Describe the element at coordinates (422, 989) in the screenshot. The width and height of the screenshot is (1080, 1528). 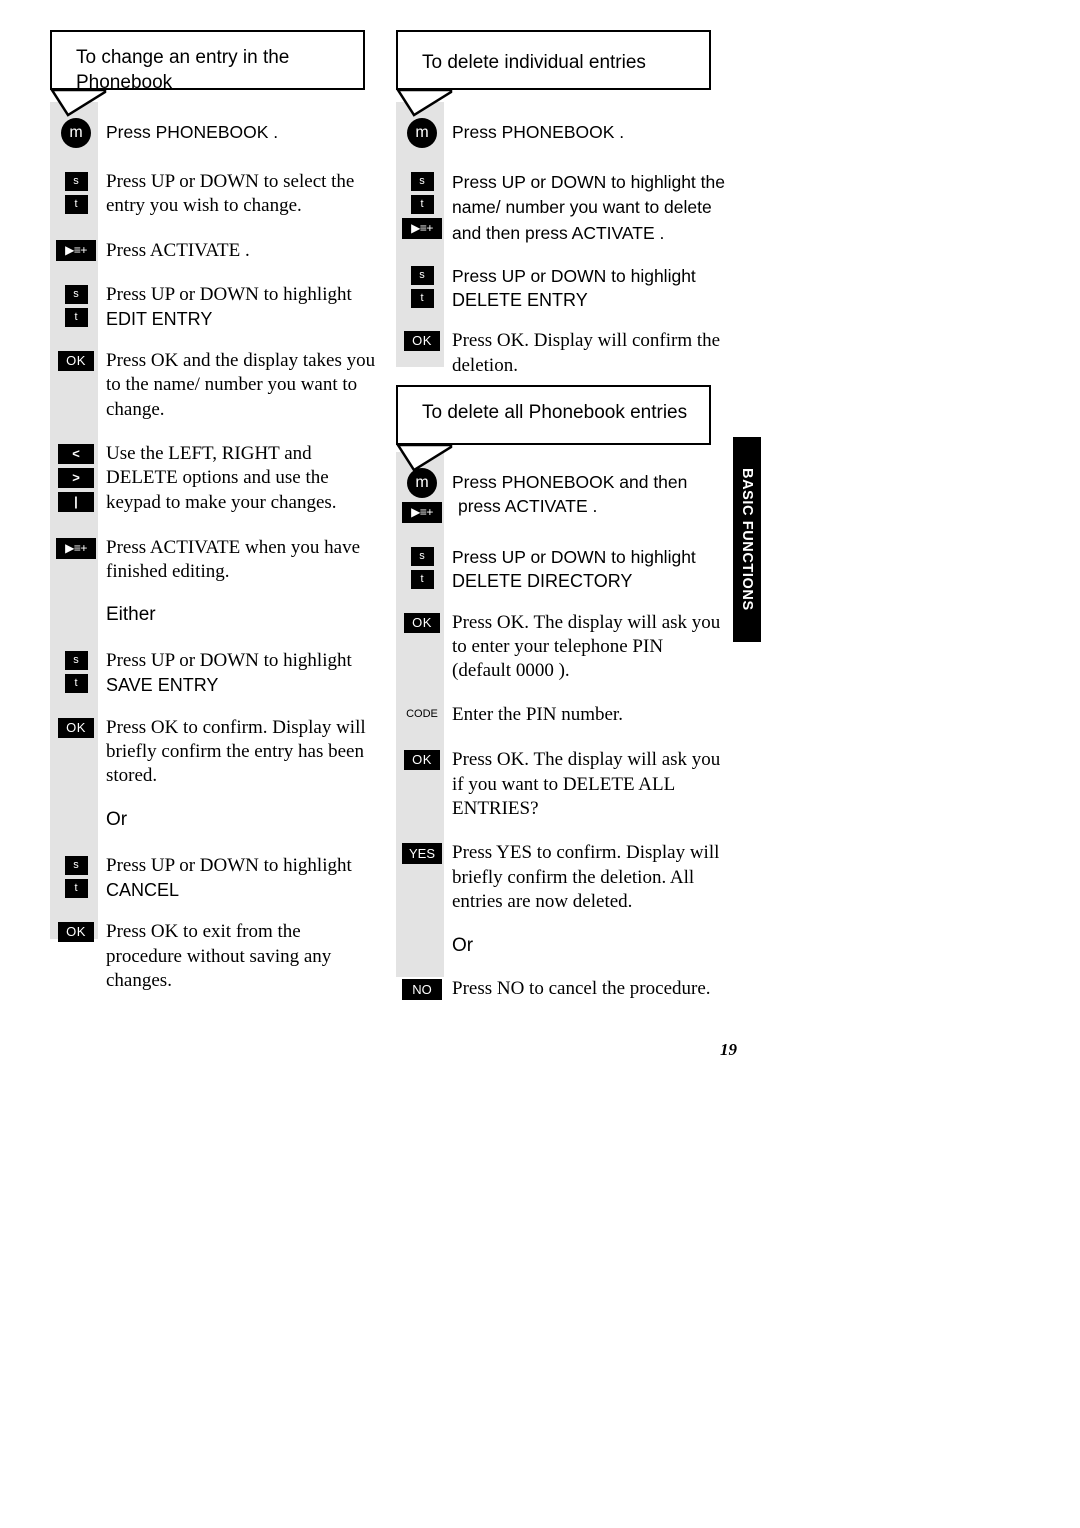
I see `no-key-icon: NO` at that location.